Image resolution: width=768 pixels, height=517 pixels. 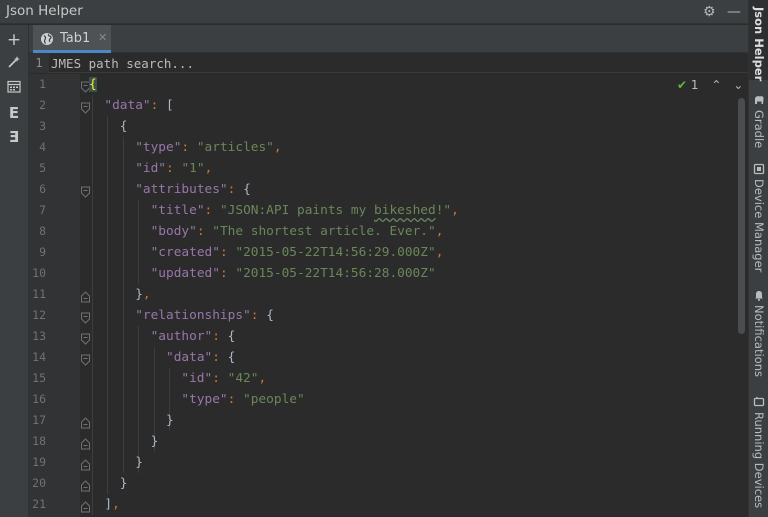 I want to click on calendar-icon, so click(x=14, y=89).